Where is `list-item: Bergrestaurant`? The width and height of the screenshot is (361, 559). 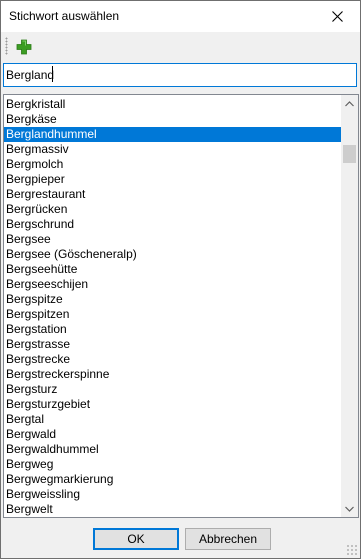
list-item: Bergrestaurant is located at coordinates (173, 194).